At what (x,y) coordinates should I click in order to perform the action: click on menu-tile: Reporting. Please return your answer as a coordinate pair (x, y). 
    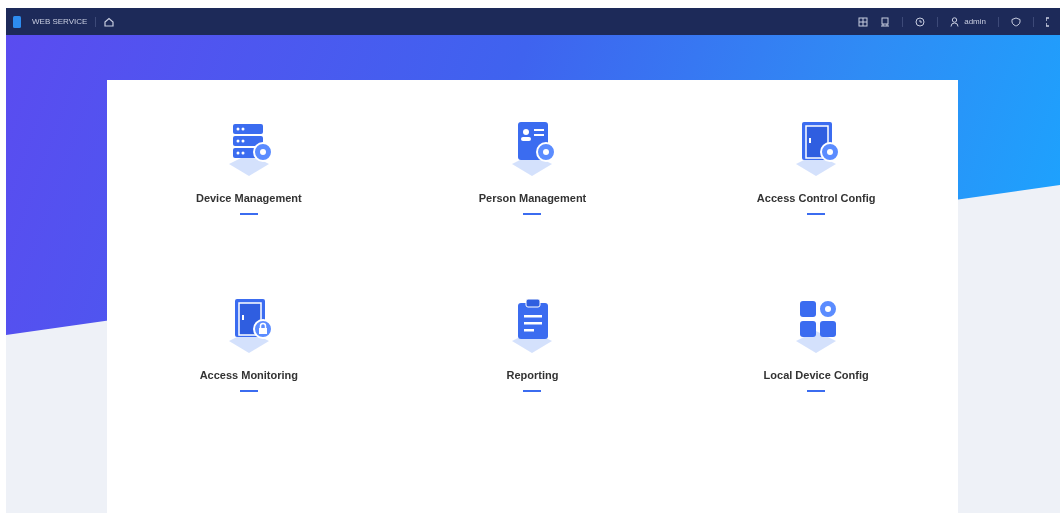
    Looking at the image, I should click on (532, 381).